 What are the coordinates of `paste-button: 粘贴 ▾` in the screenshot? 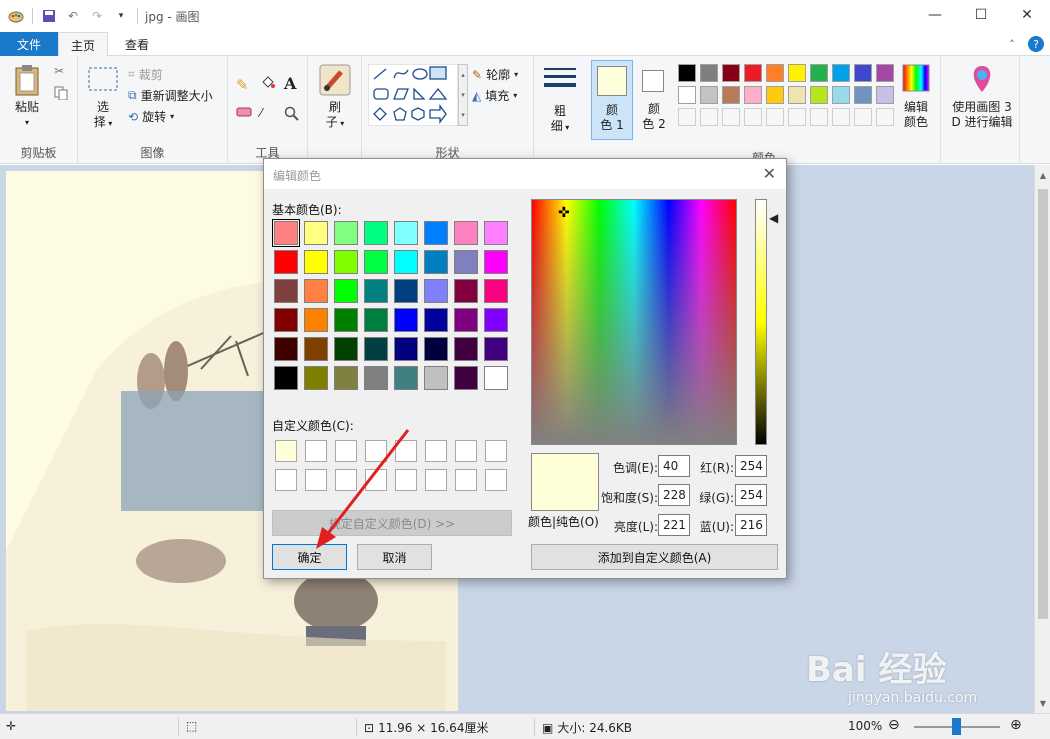 It's located at (27, 97).